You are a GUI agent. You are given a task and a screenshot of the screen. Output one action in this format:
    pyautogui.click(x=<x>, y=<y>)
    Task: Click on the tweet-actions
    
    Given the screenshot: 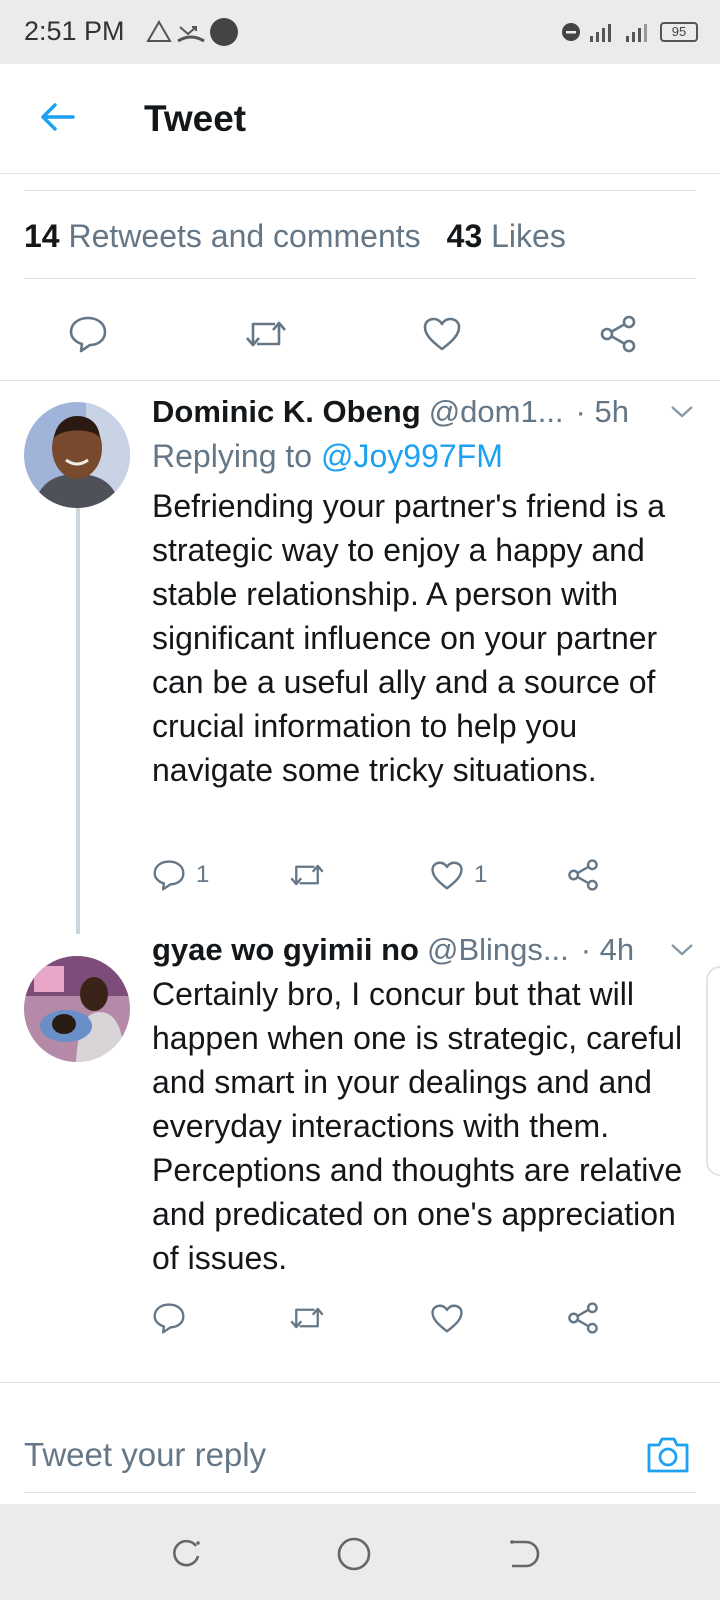 What is the action you would take?
    pyautogui.click(x=382, y=1318)
    